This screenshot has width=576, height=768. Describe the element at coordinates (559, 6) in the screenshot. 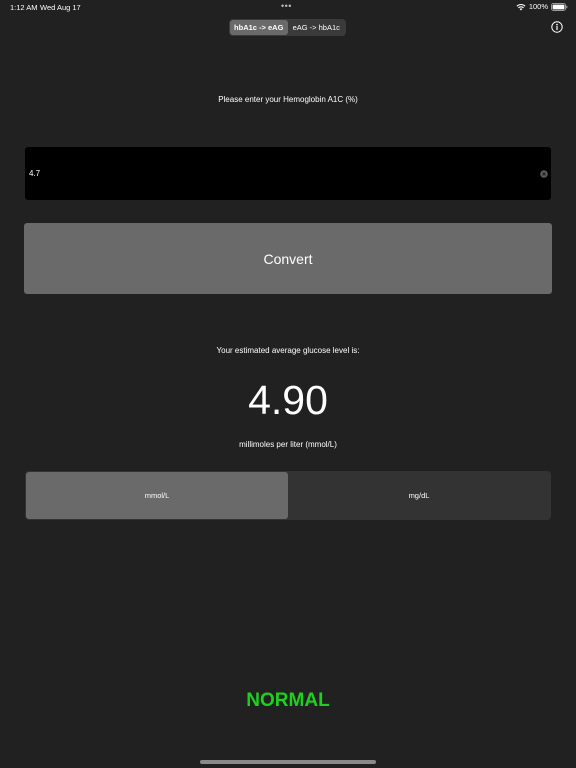

I see `battery-icon` at that location.